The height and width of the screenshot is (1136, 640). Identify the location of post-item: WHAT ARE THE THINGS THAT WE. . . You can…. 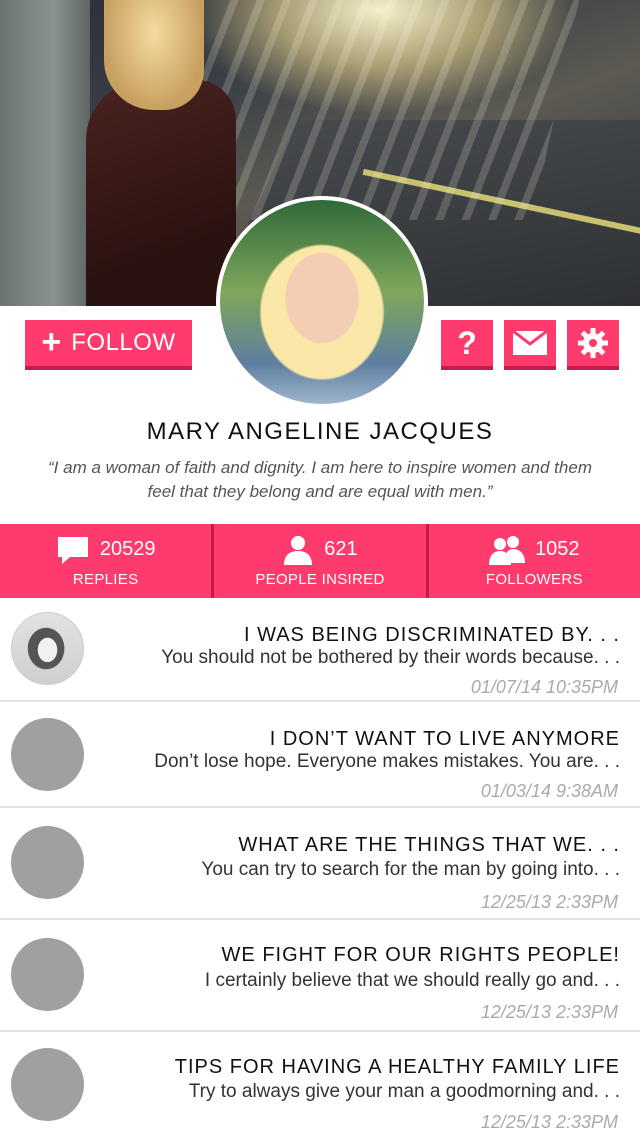
(320, 864).